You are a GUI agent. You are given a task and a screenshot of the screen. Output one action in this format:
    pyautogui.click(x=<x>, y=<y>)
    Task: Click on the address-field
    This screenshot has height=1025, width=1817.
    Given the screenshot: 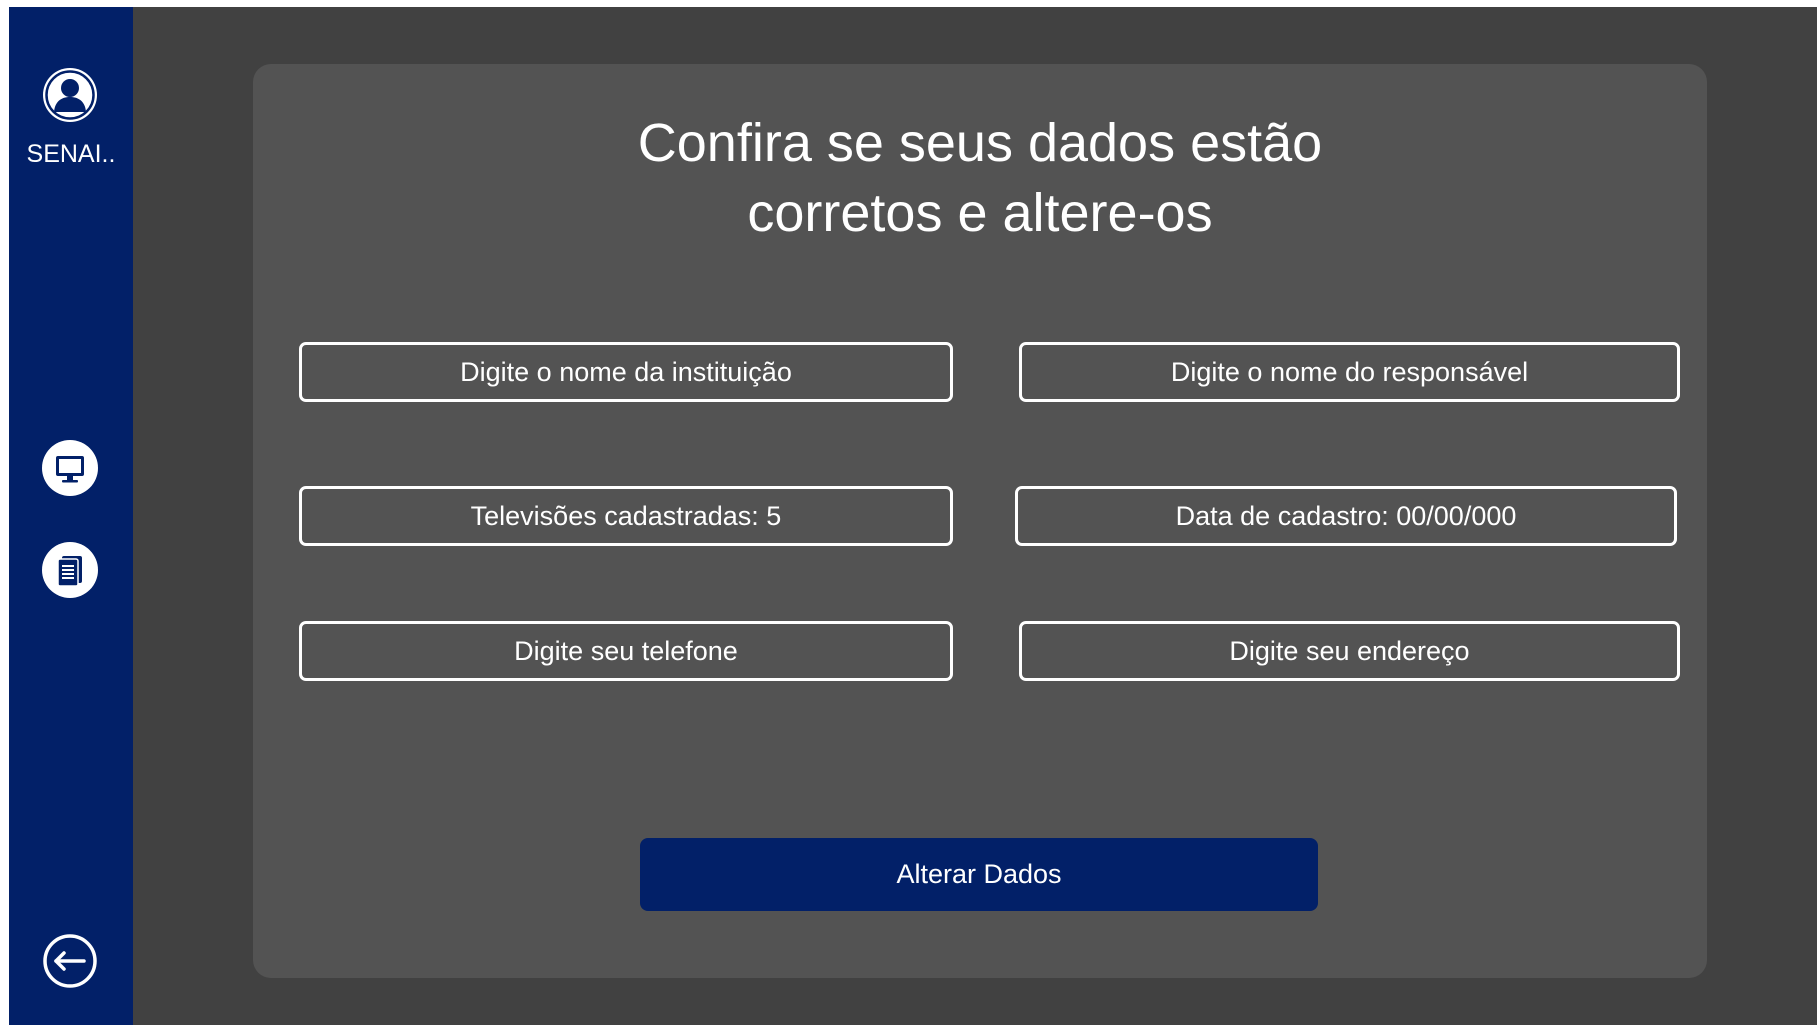 What is the action you would take?
    pyautogui.click(x=1349, y=651)
    